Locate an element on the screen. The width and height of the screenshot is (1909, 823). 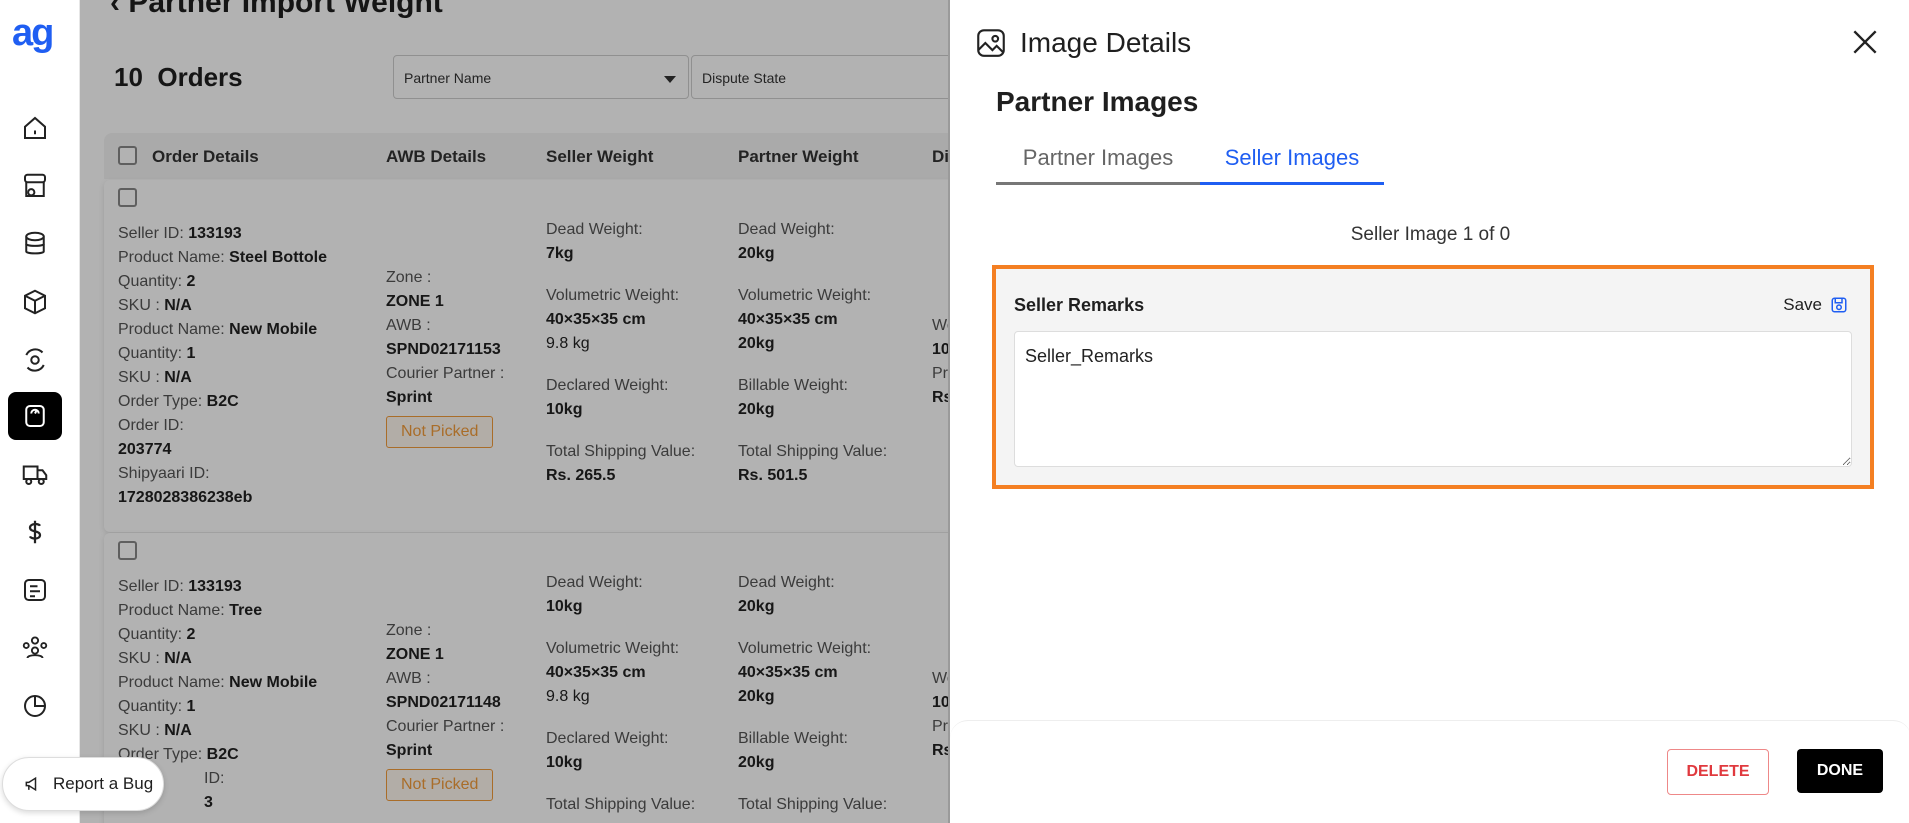
save-button: Save is located at coordinates (1815, 305).